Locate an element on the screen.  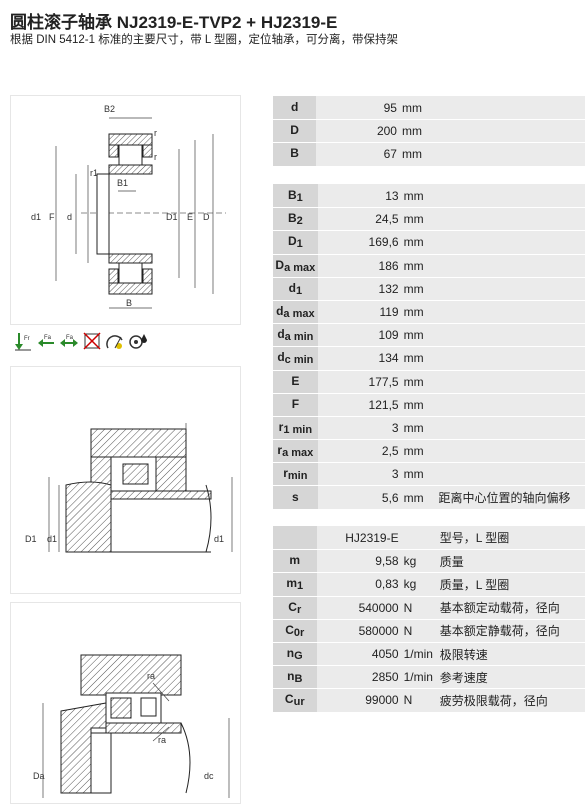
spec-symbol: ra max is located at coordinates (295, 451).